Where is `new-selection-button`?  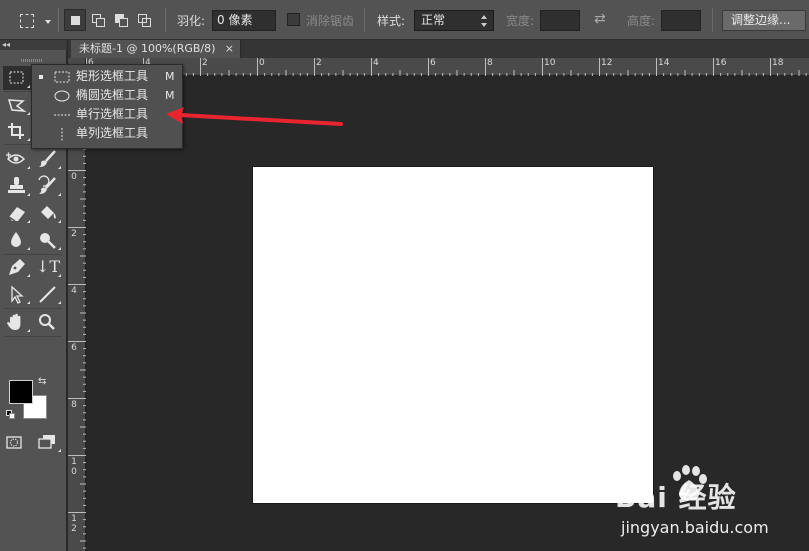 new-selection-button is located at coordinates (75, 20).